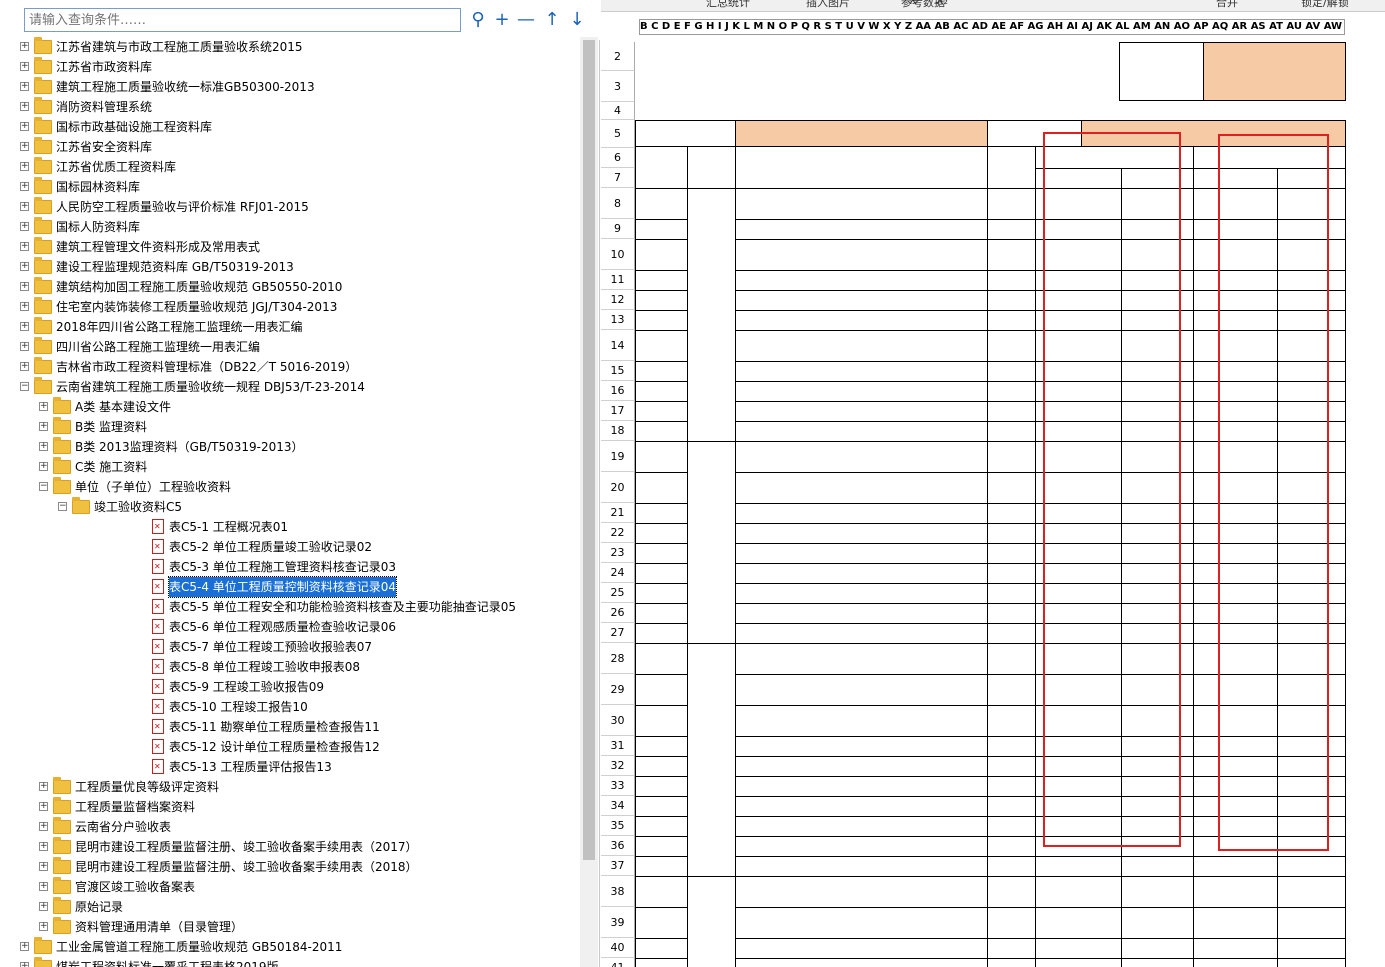 The width and height of the screenshot is (1385, 967). Describe the element at coordinates (290, 807) in the screenshot. I see `tree-item: + 工程质量监督档案资料` at that location.